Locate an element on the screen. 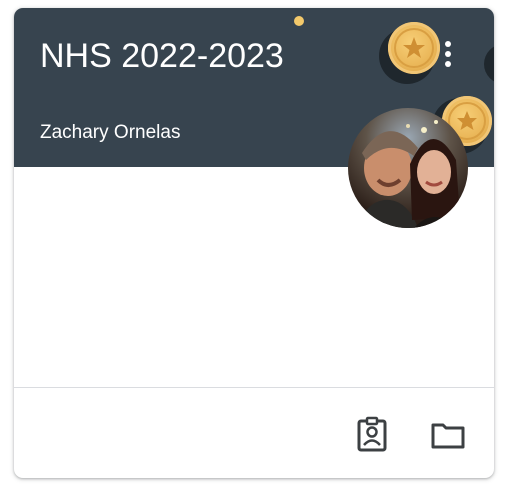 This screenshot has width=514, height=494. open-folder-button is located at coordinates (448, 434).